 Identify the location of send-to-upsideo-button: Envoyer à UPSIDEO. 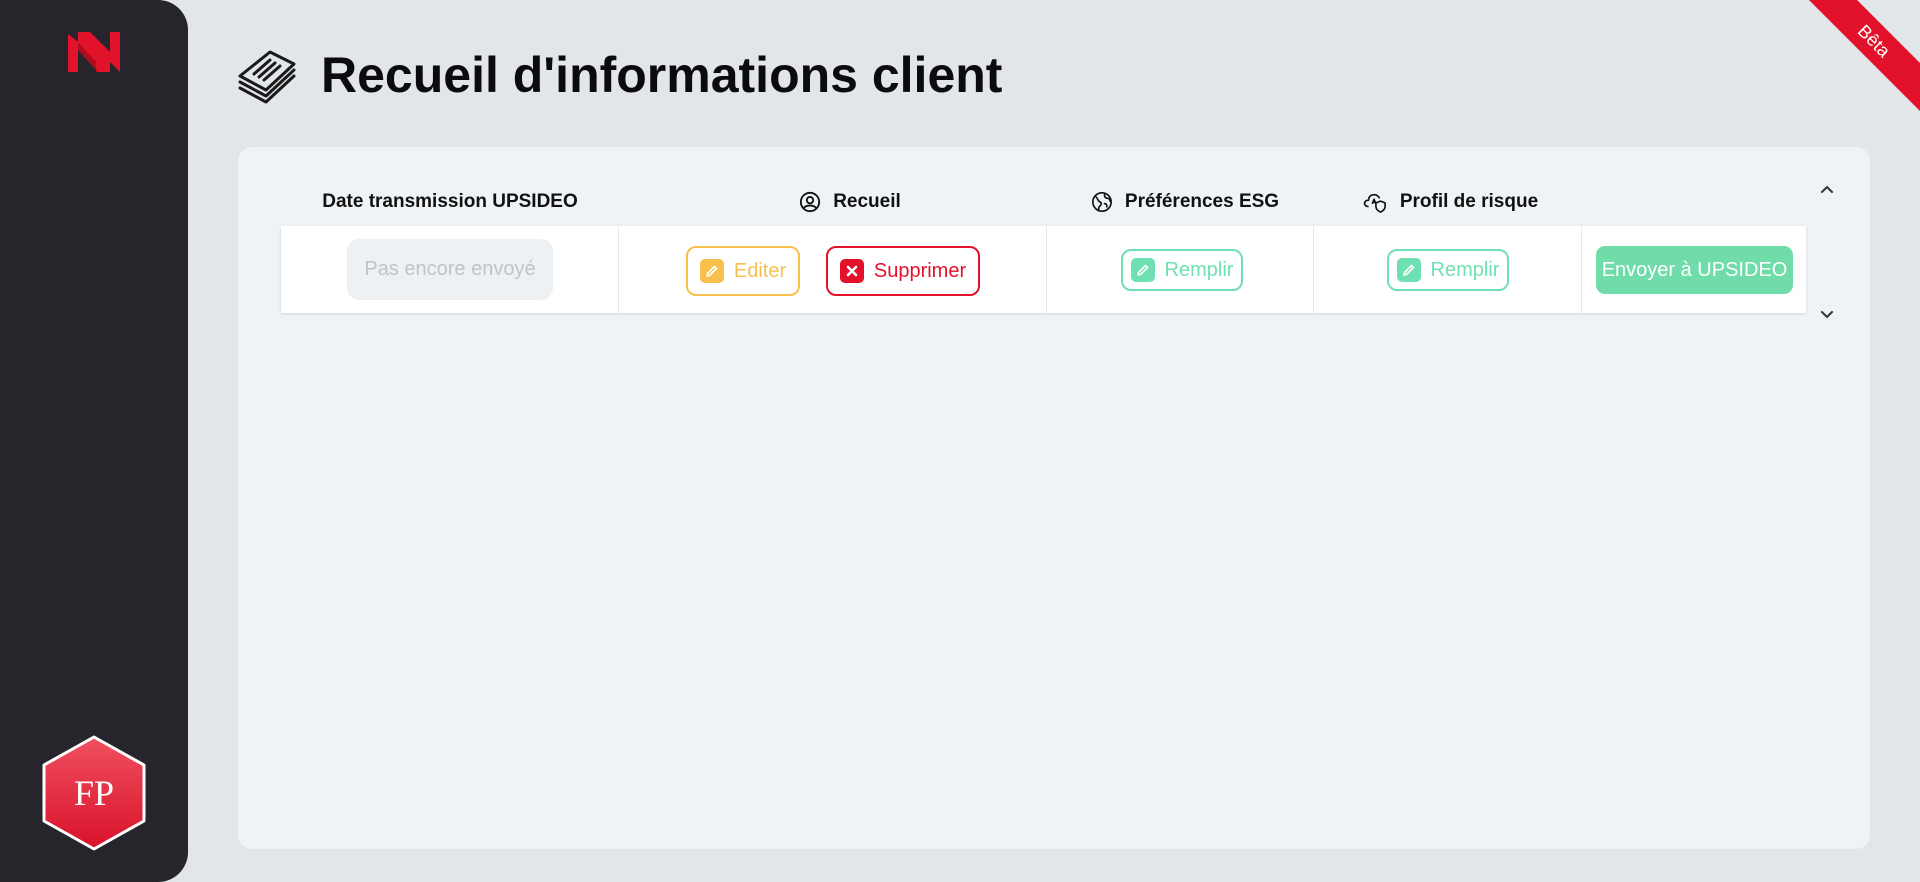
(1694, 270).